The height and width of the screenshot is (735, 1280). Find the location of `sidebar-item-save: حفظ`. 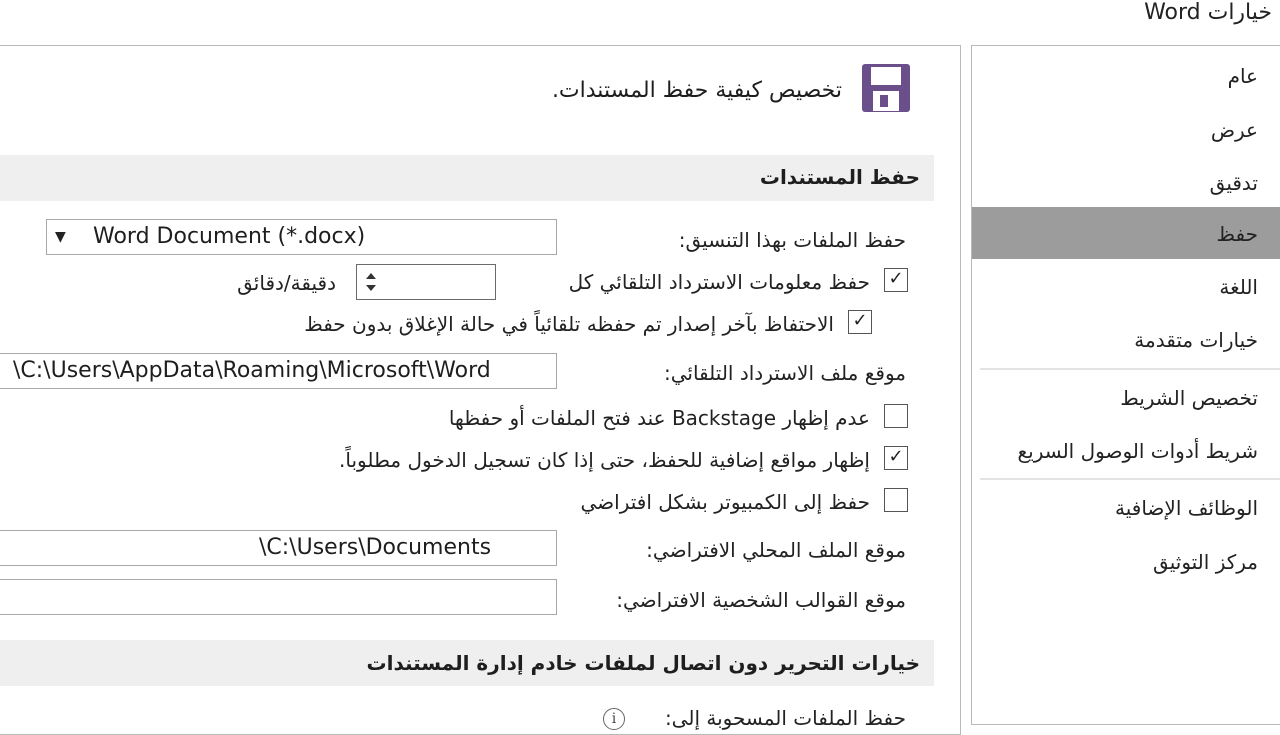

sidebar-item-save: حفظ is located at coordinates (1237, 234).